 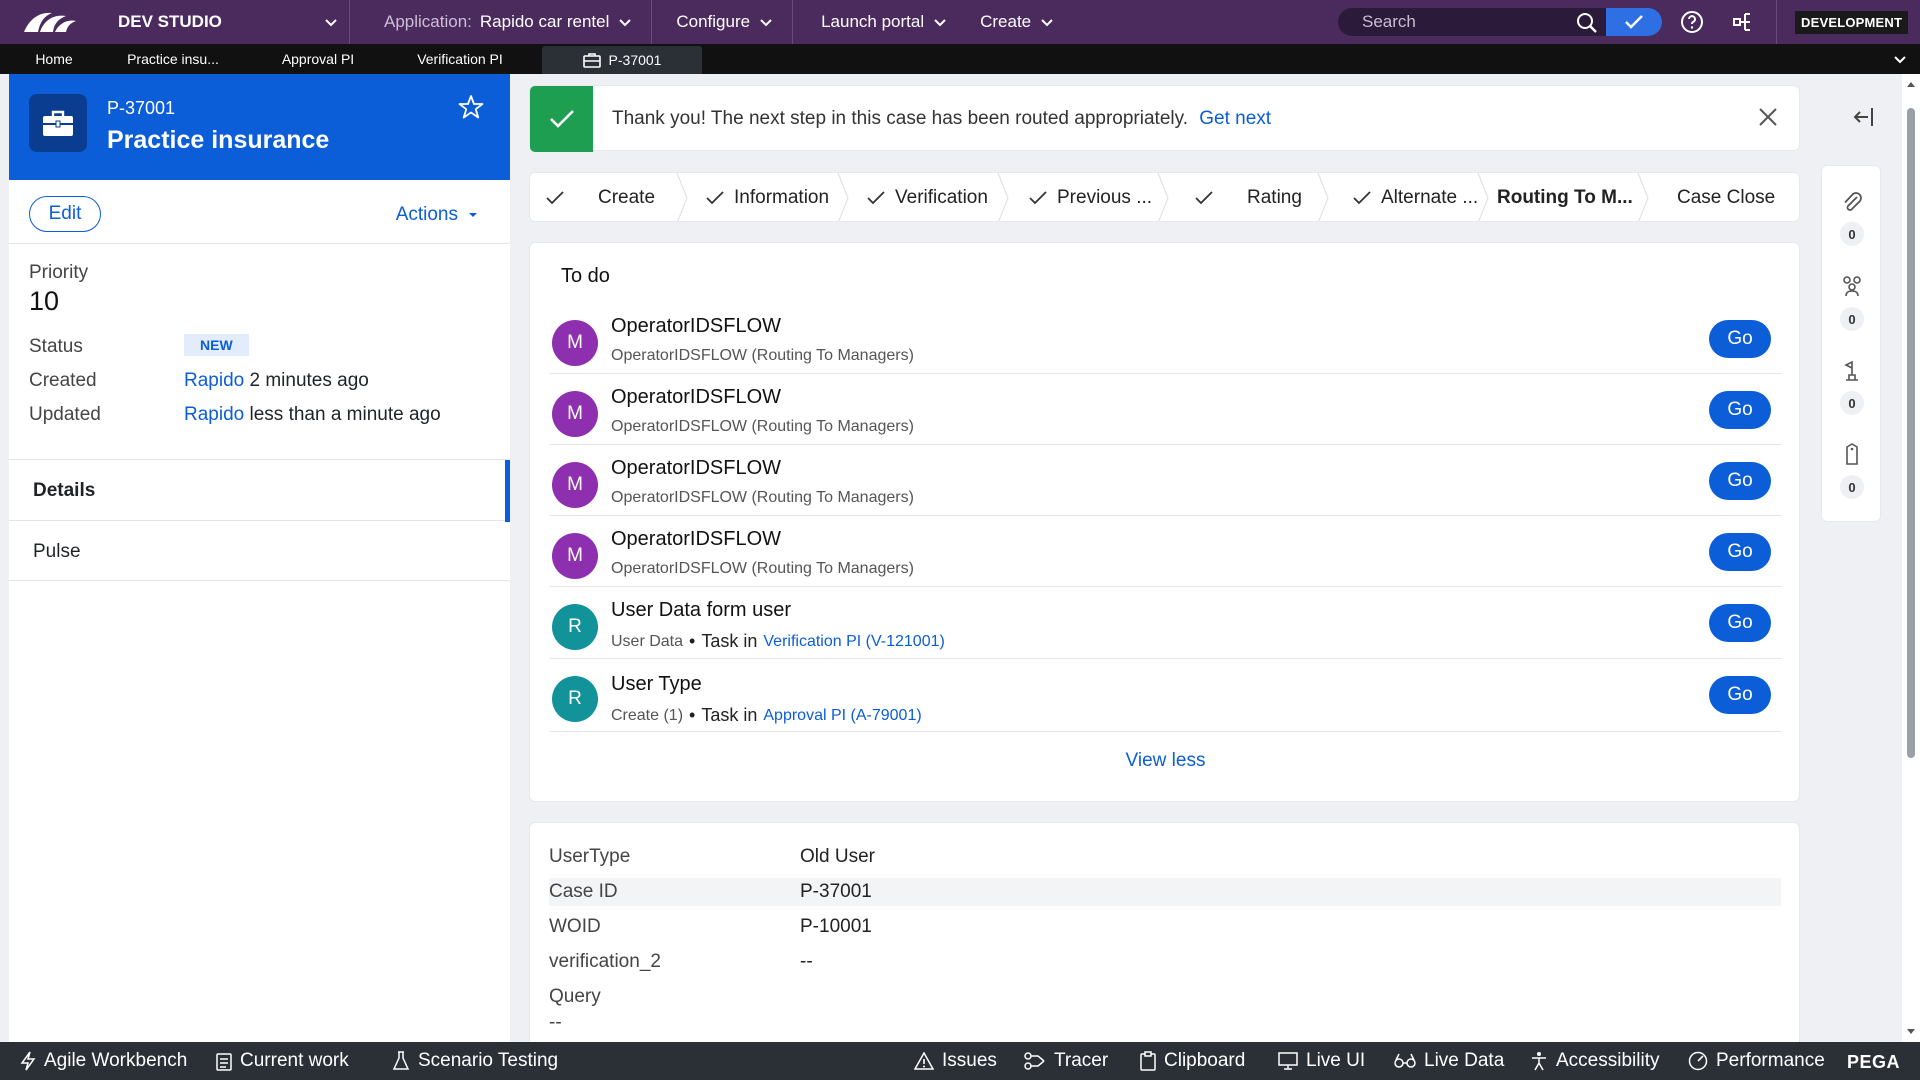 What do you see at coordinates (1768, 117) in the screenshot?
I see `close-icon` at bounding box center [1768, 117].